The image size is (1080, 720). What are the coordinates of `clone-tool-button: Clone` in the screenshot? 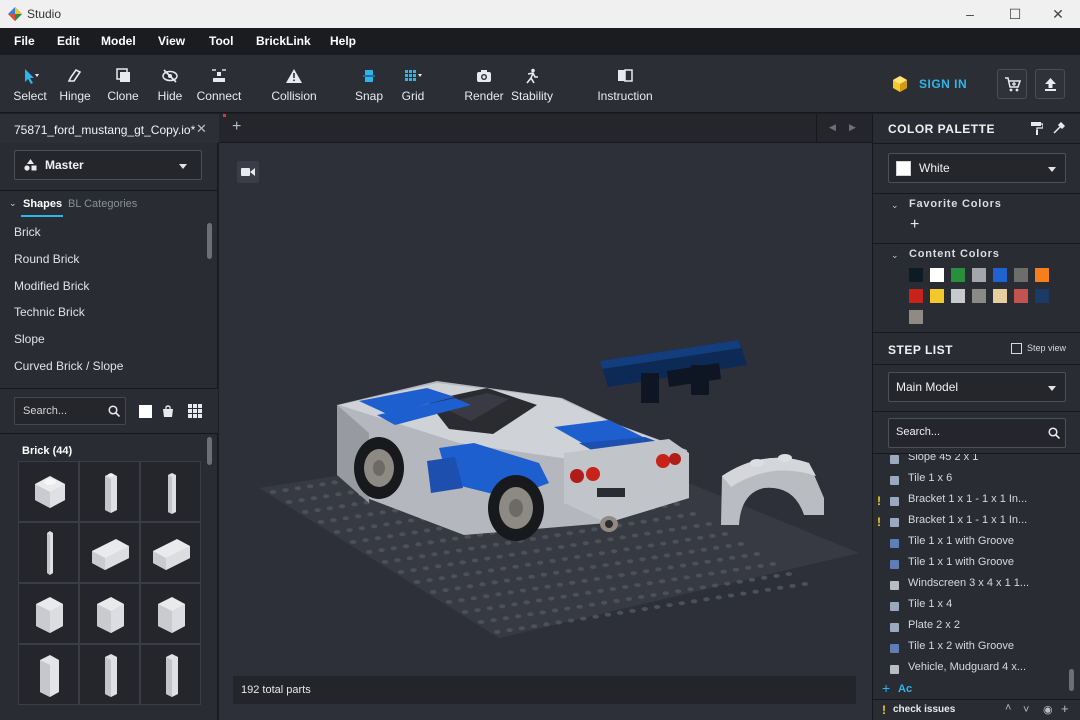 It's located at (123, 84).